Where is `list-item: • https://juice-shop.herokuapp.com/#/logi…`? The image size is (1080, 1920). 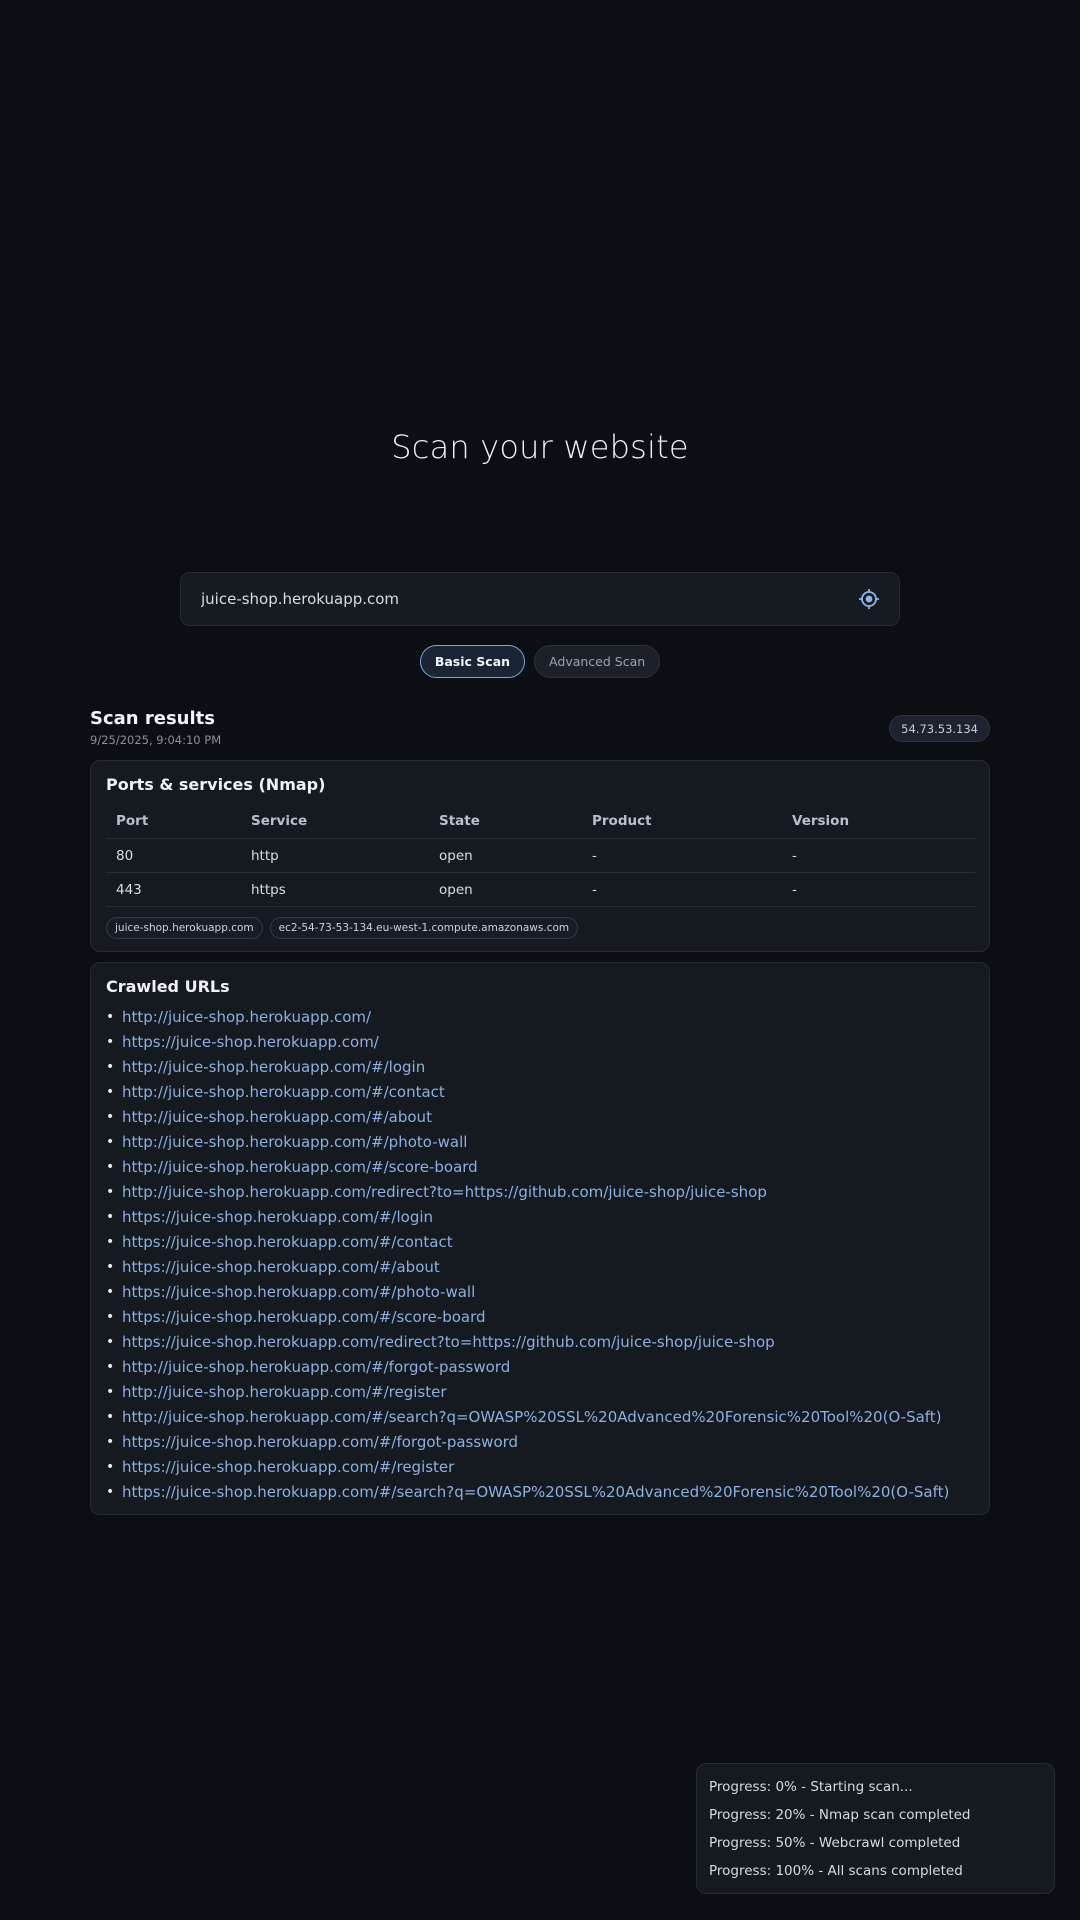 list-item: • https://juice-shop.herokuapp.com/#/logi… is located at coordinates (540, 1216).